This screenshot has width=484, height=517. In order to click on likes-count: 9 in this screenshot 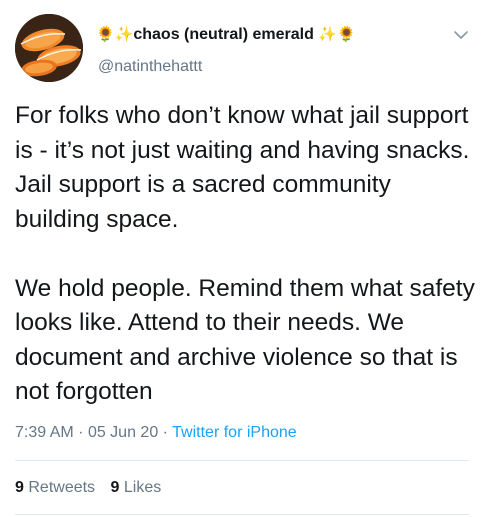, I will do `click(115, 487)`.